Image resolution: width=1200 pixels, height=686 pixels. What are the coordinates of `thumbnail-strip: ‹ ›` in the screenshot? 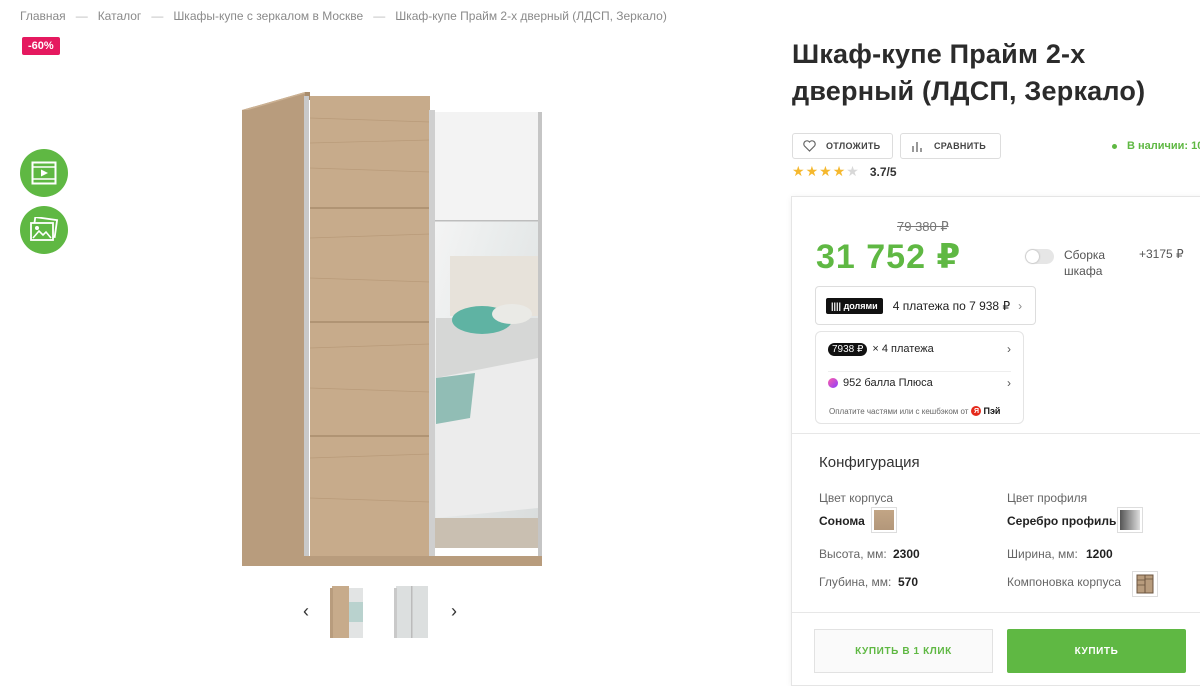 It's located at (380, 611).